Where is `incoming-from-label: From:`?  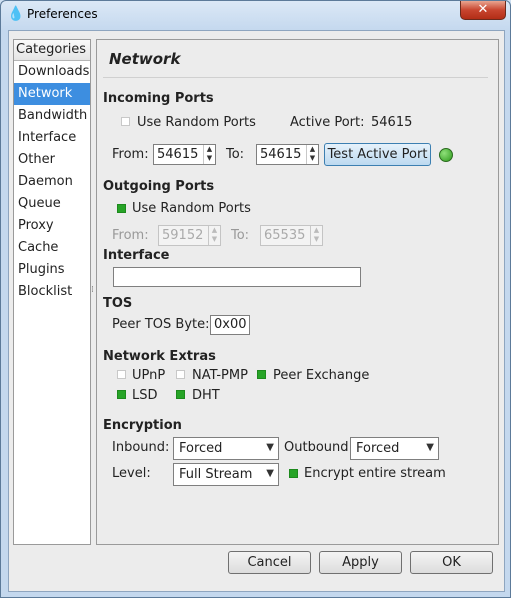
incoming-from-label: From: is located at coordinates (130, 154).